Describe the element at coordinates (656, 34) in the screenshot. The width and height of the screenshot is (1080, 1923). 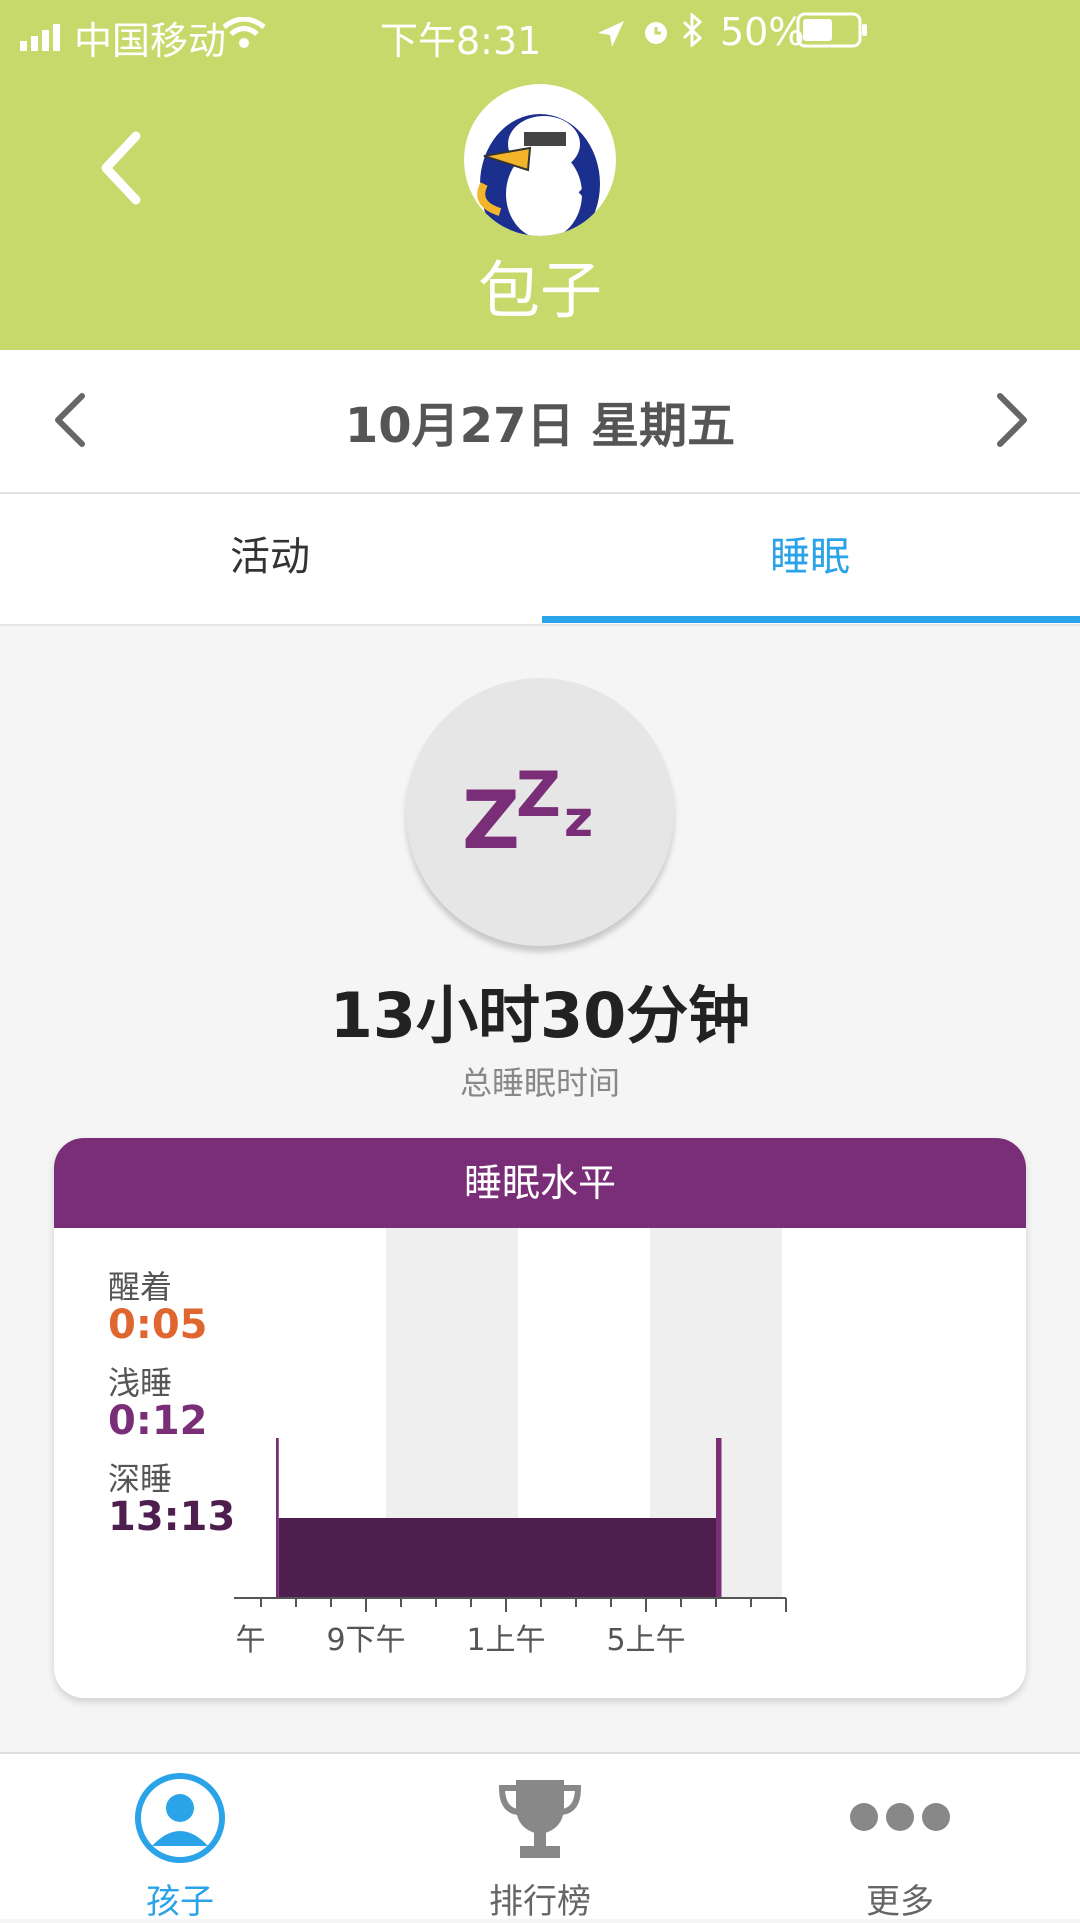
I see `alarm-icon` at that location.